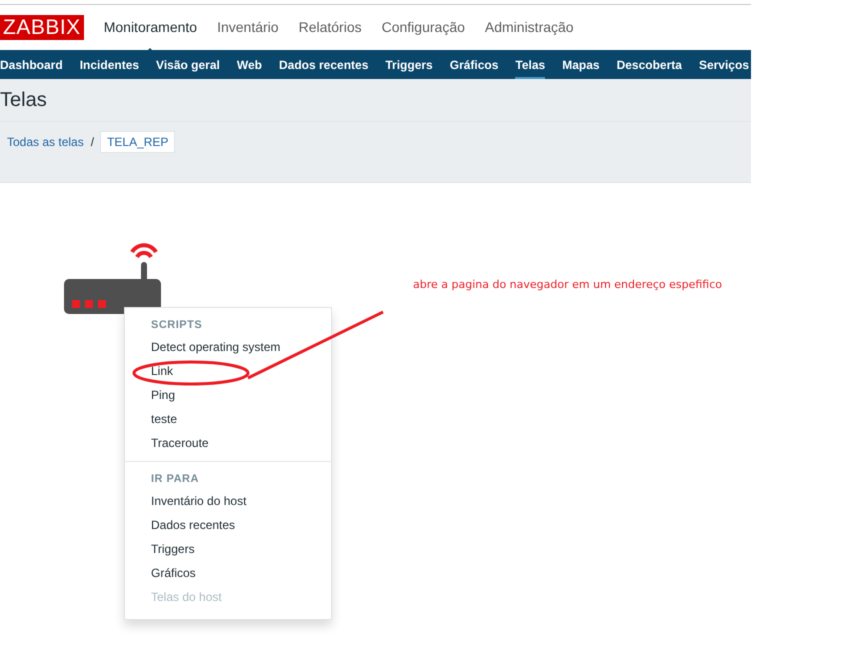 This screenshot has width=842, height=667. What do you see at coordinates (228, 549) in the screenshot?
I see `menu-item: Triggers` at bounding box center [228, 549].